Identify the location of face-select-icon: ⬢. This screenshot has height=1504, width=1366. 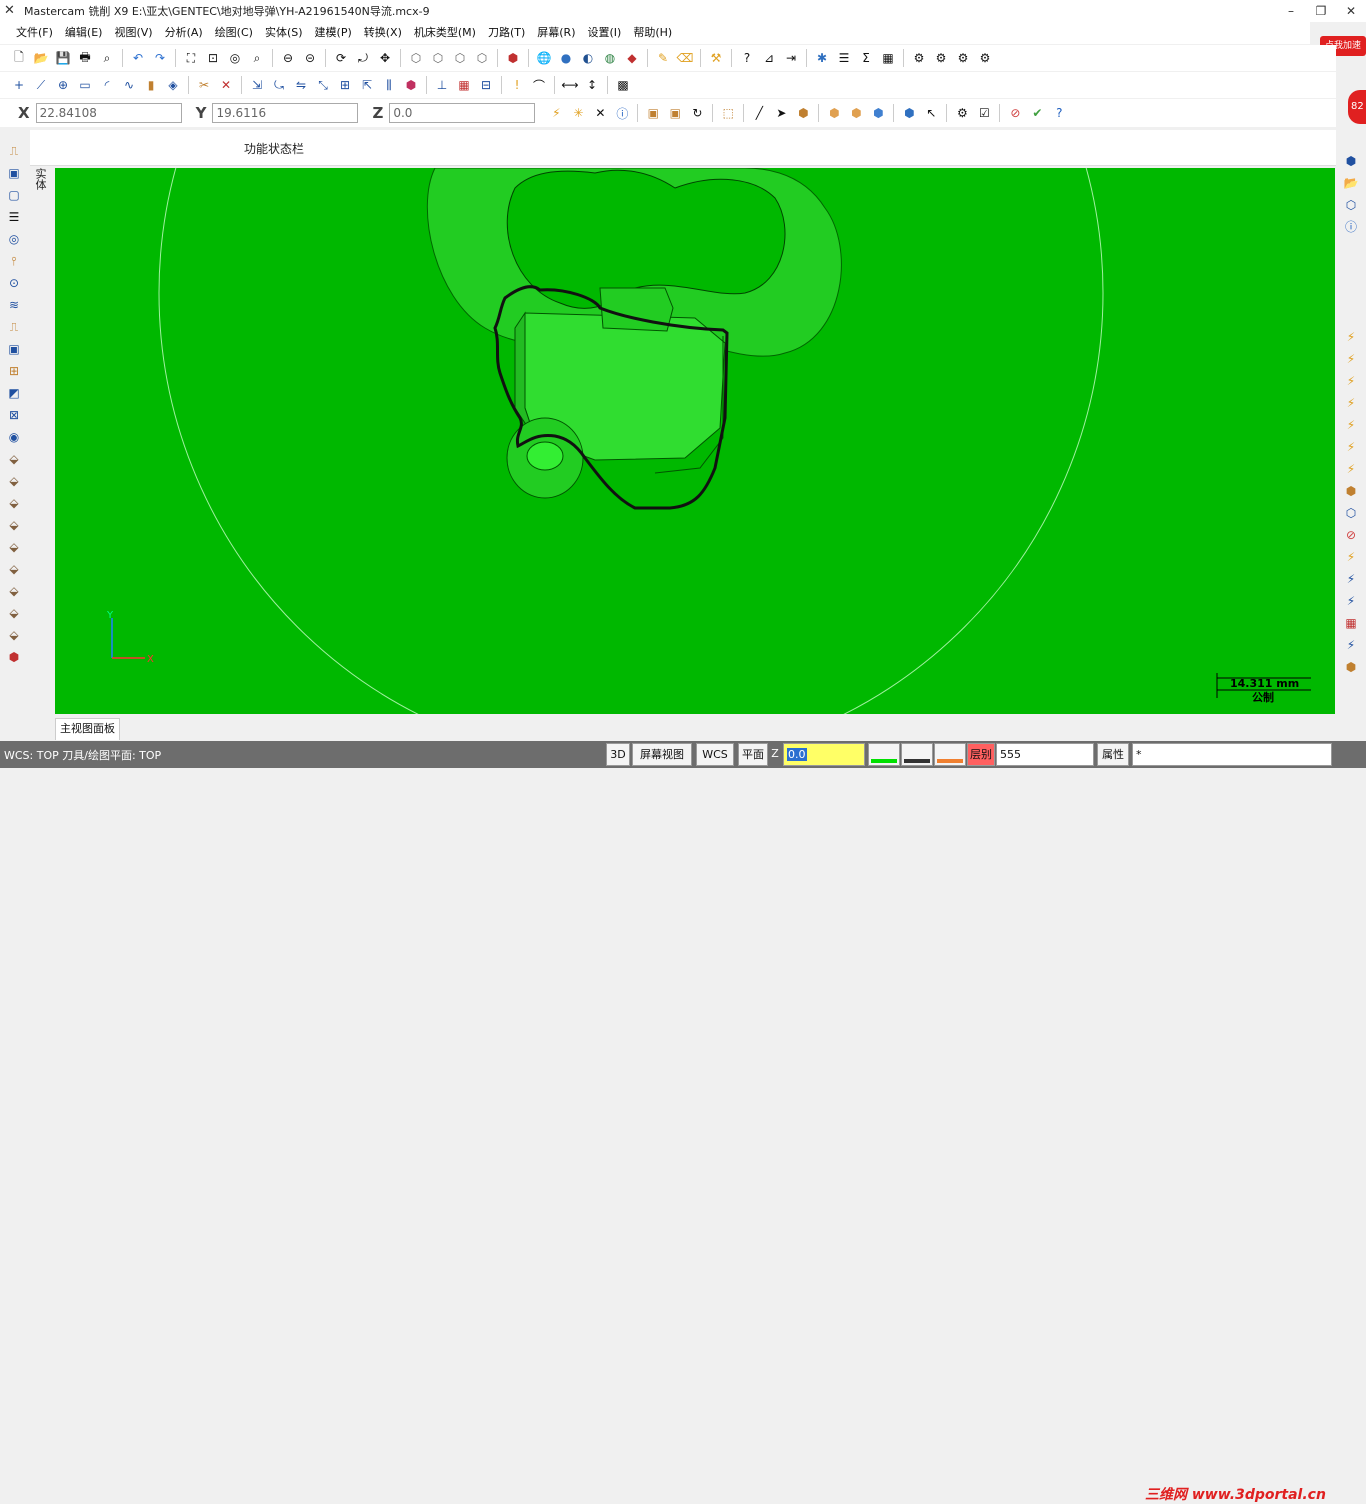
(834, 113).